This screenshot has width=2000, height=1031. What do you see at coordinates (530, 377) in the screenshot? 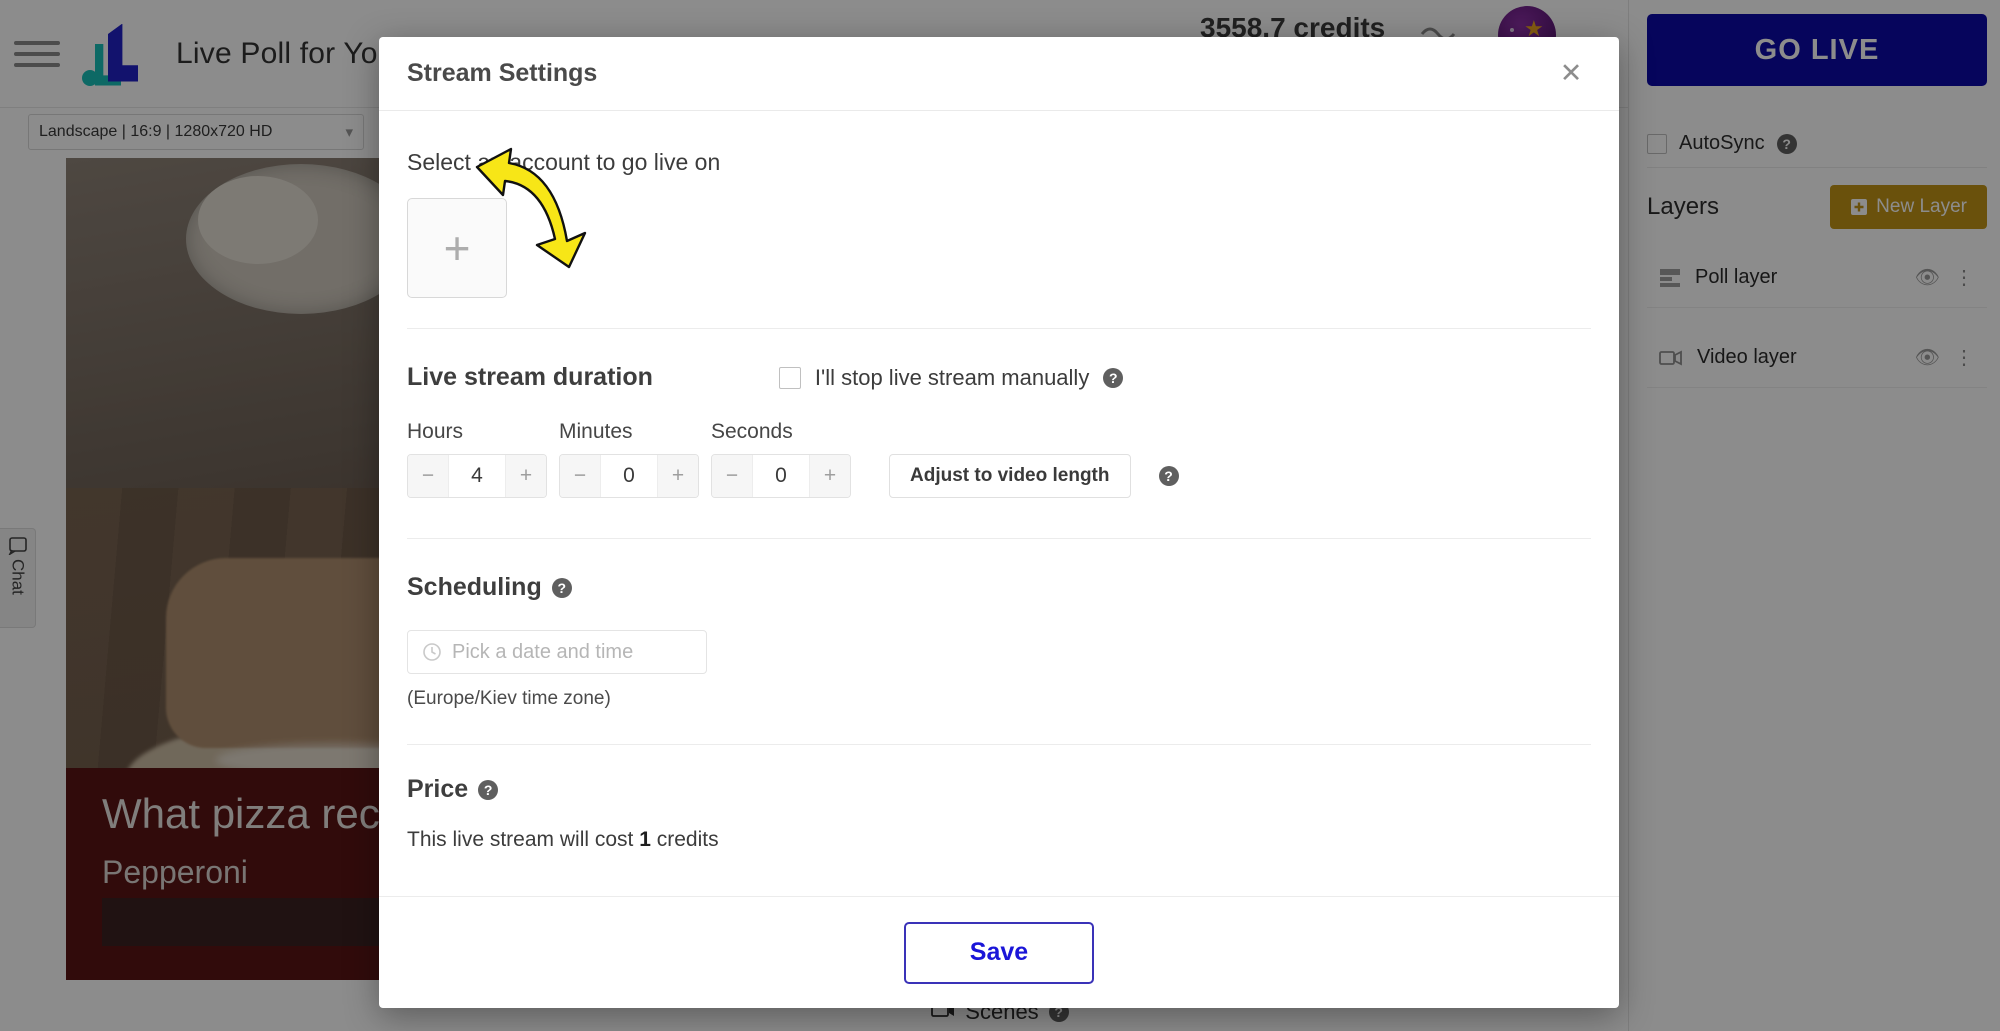
I see `duration-title: Live stream duration` at bounding box center [530, 377].